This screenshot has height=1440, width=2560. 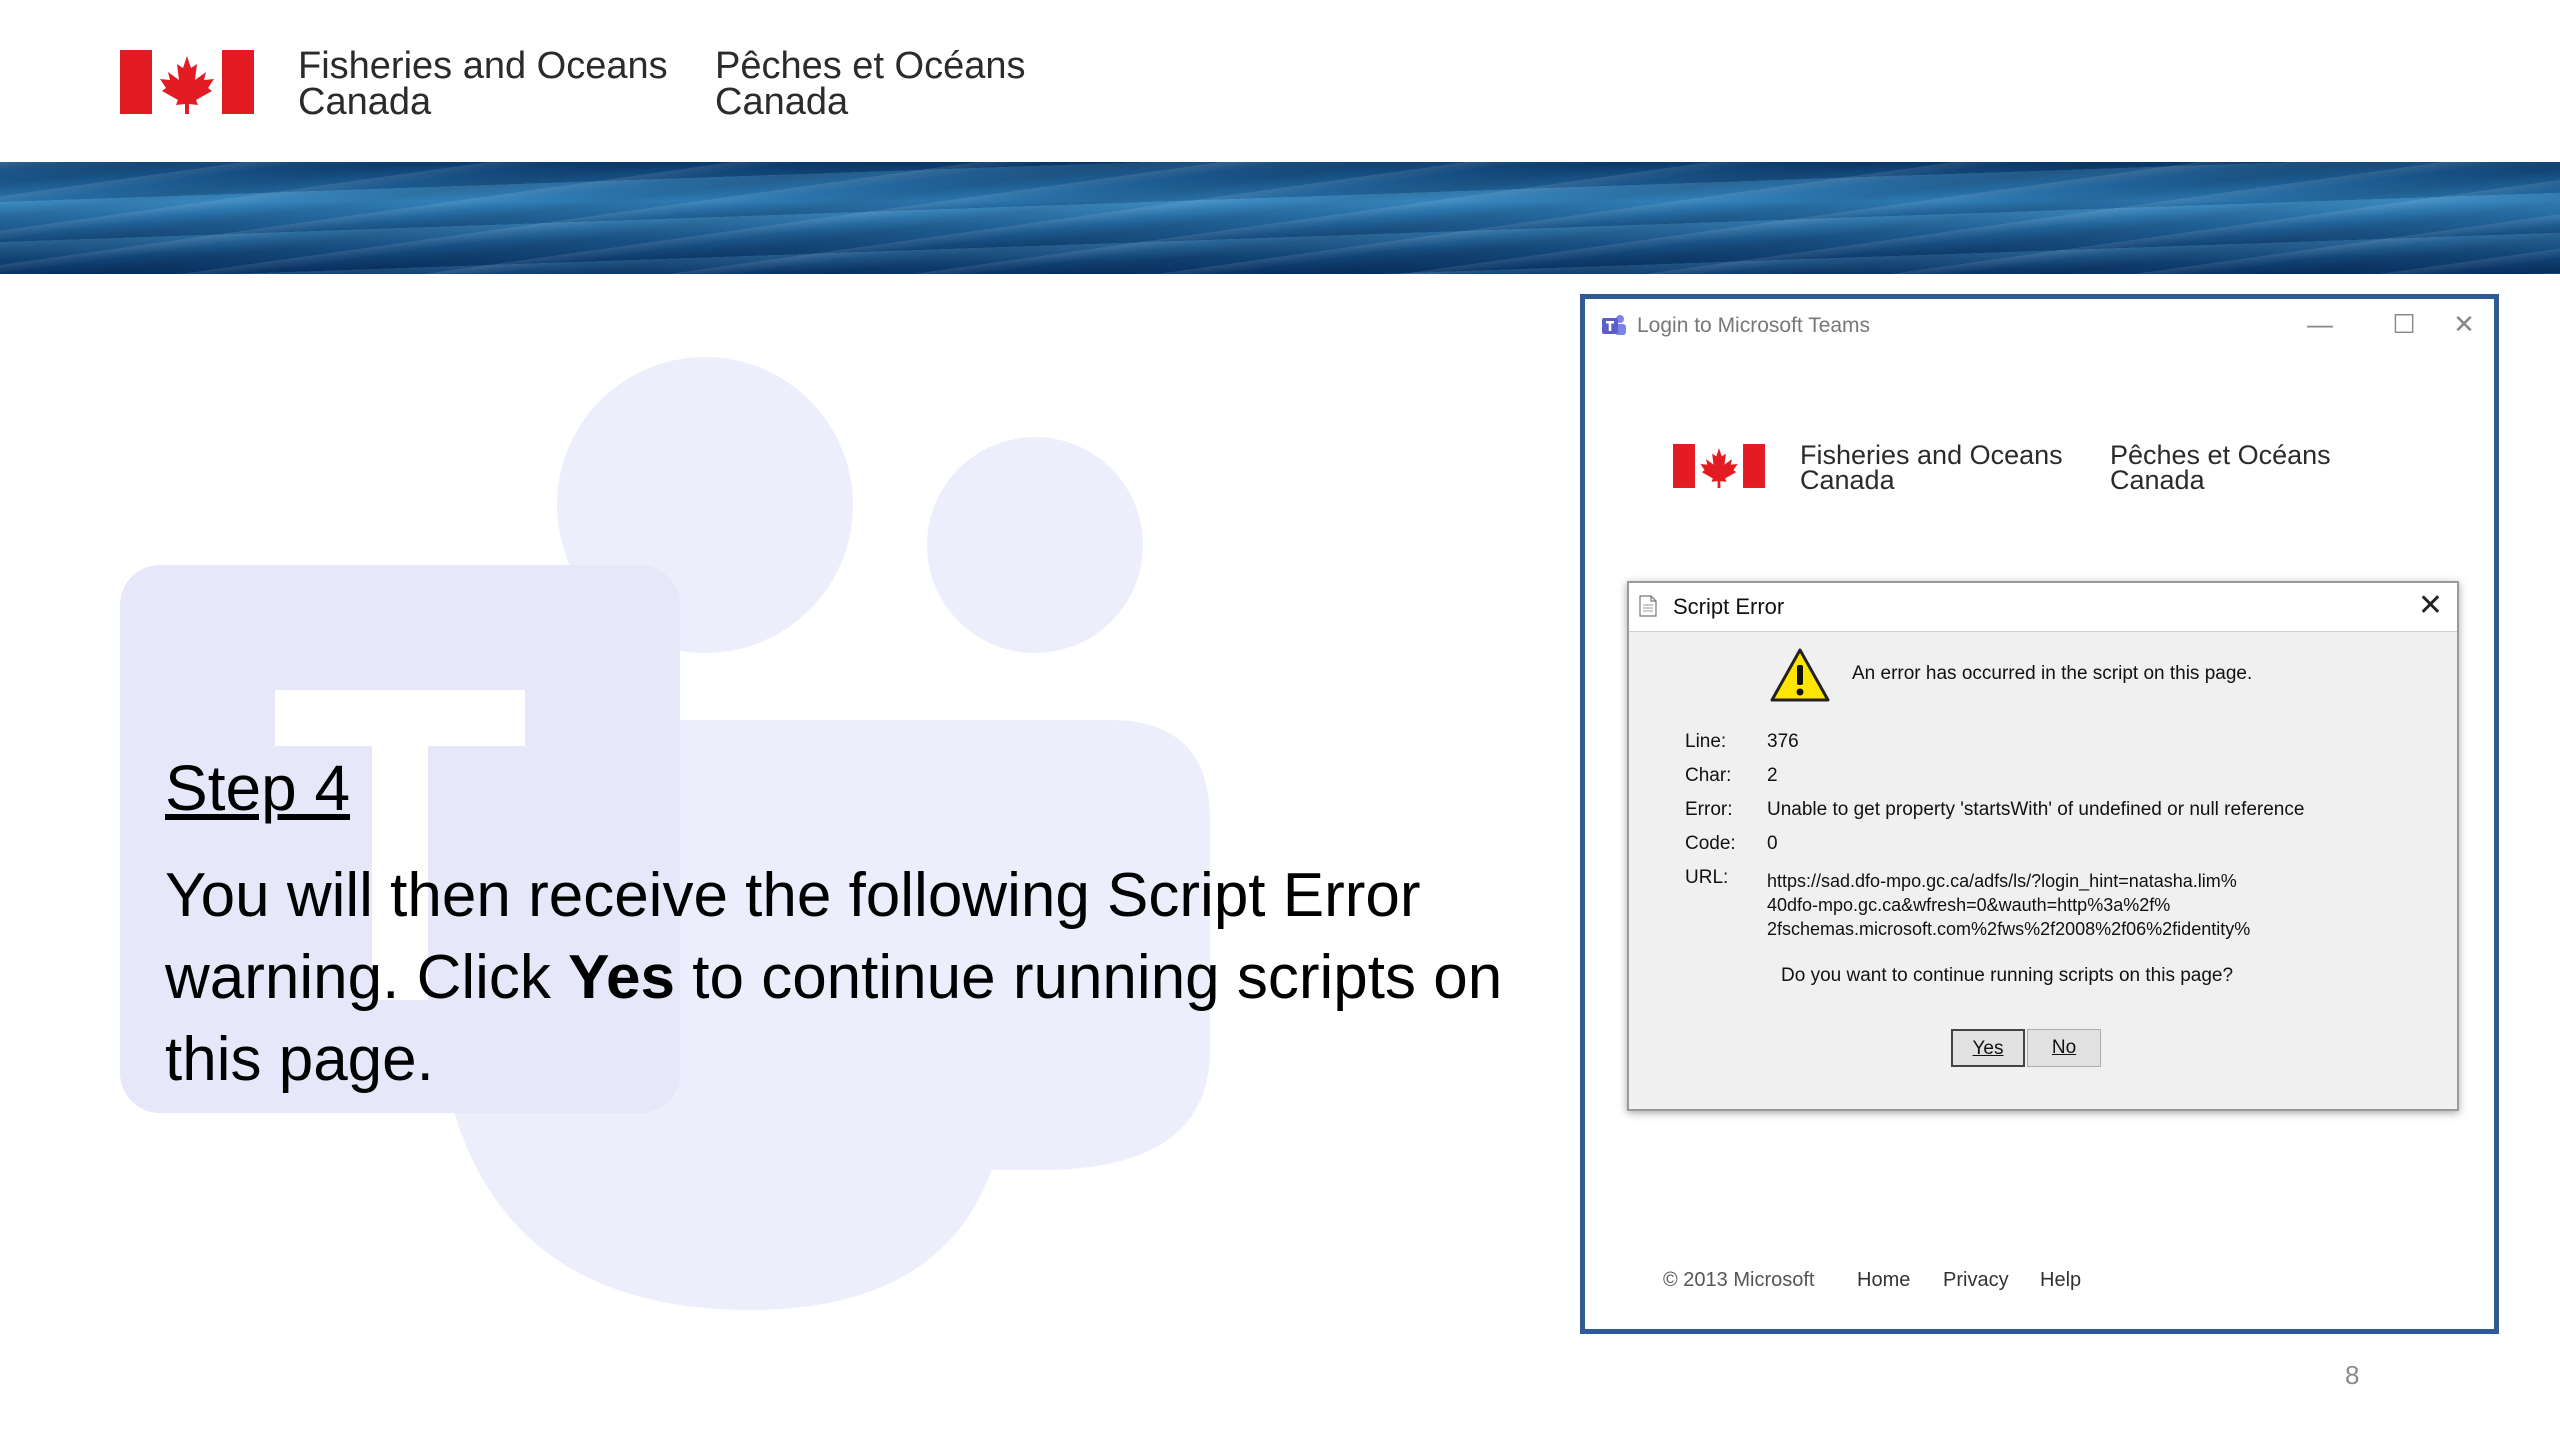 What do you see at coordinates (1754, 325) in the screenshot?
I see `window-title: Login to Microsoft Teams` at bounding box center [1754, 325].